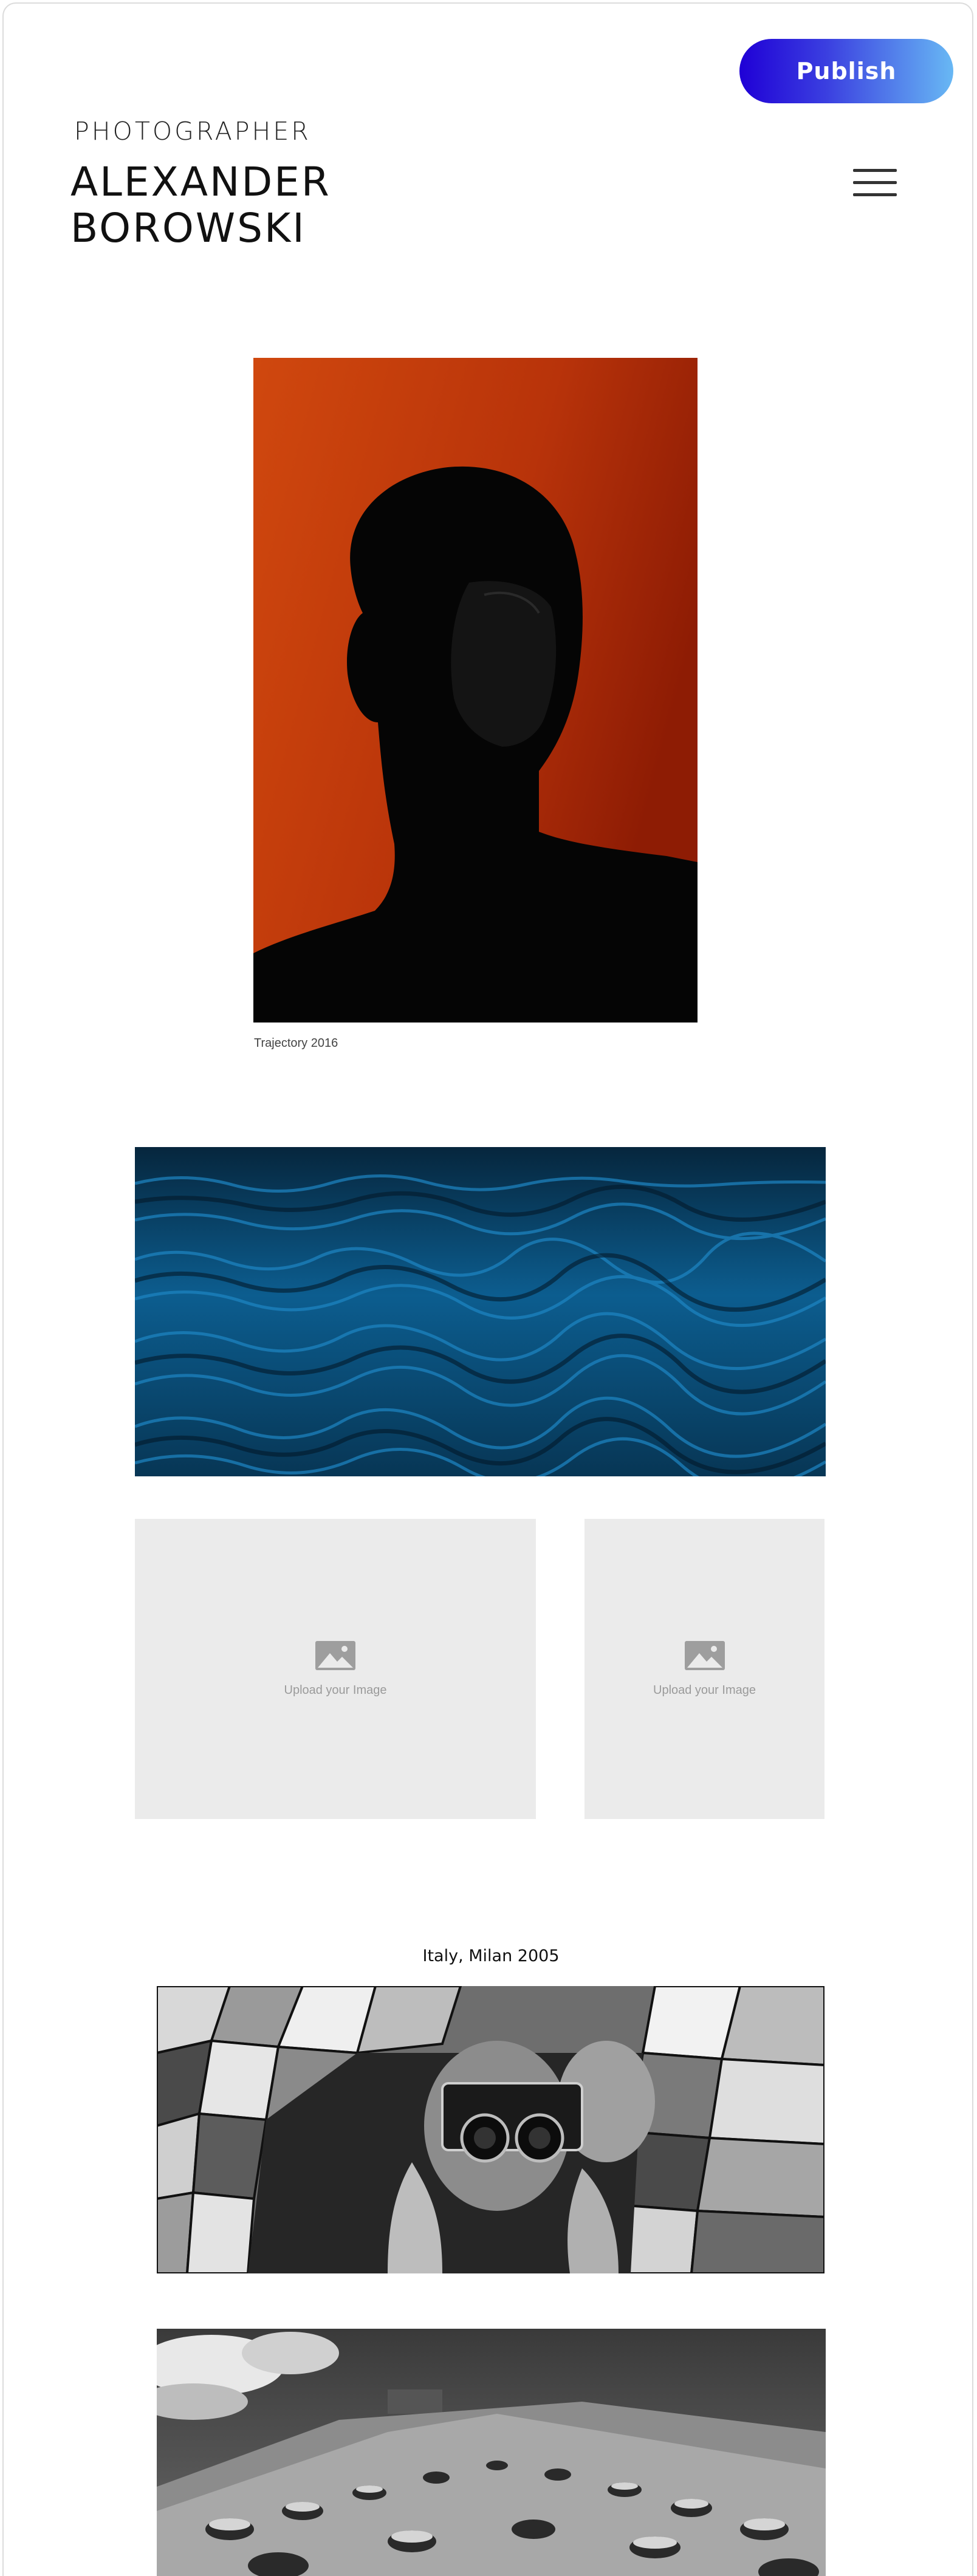 The image size is (977, 2576). What do you see at coordinates (846, 71) in the screenshot?
I see `publish-button: Publish` at bounding box center [846, 71].